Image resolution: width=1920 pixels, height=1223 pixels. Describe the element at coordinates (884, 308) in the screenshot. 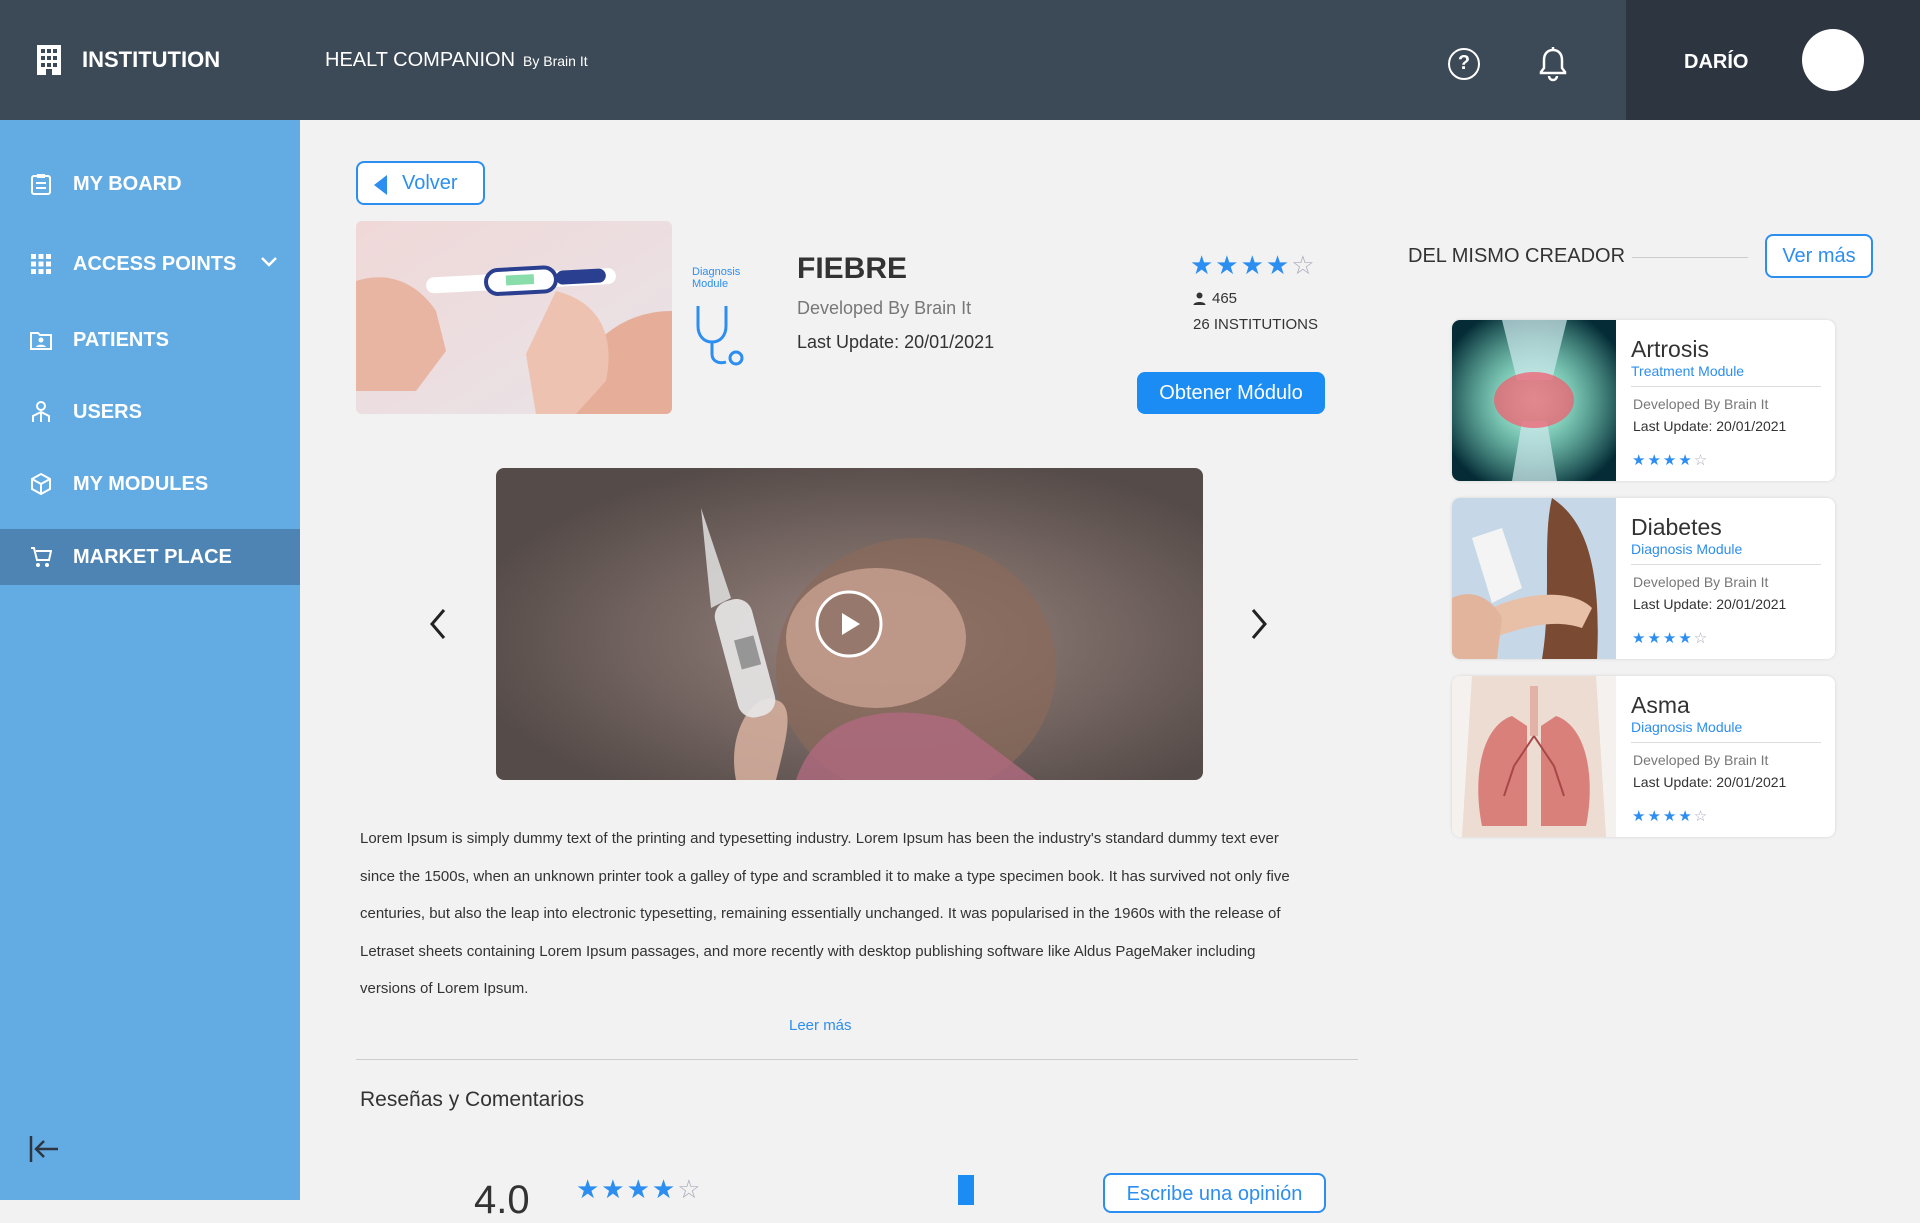

I see `module-developer: Developed By Brain It` at that location.